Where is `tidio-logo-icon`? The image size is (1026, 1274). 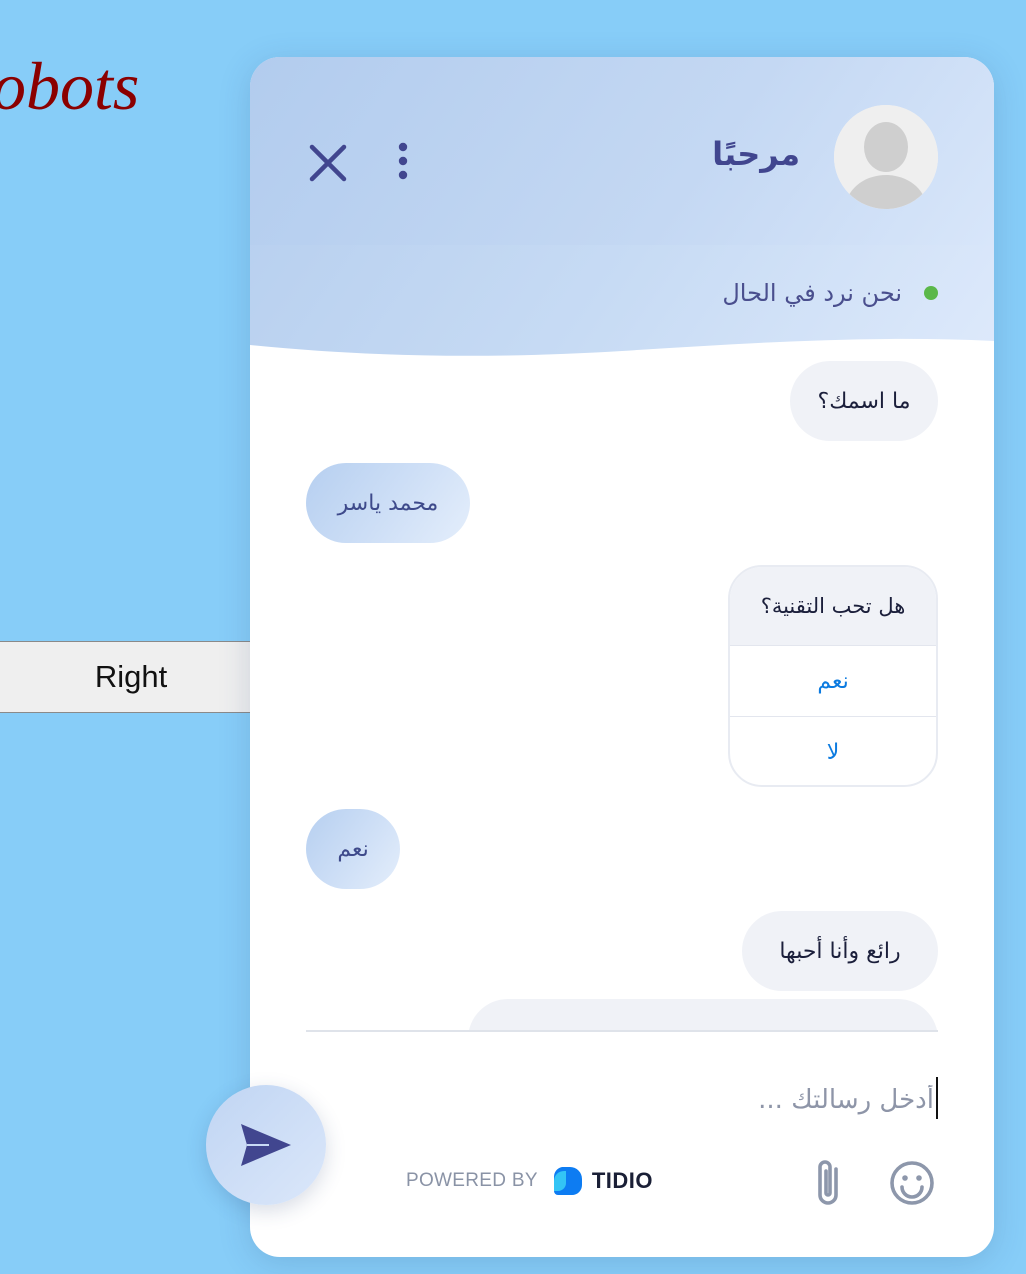
tidio-logo-icon is located at coordinates (567, 1181).